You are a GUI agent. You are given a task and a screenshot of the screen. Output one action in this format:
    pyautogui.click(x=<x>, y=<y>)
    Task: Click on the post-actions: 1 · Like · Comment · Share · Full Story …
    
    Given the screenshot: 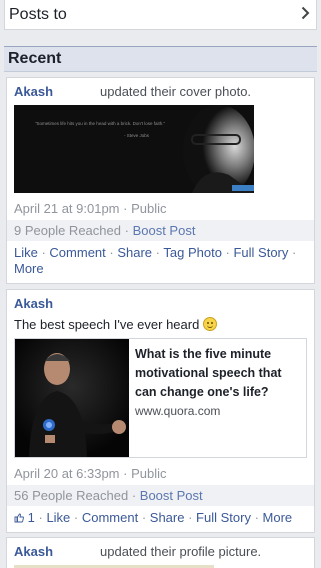 What is the action you would take?
    pyautogui.click(x=160, y=519)
    